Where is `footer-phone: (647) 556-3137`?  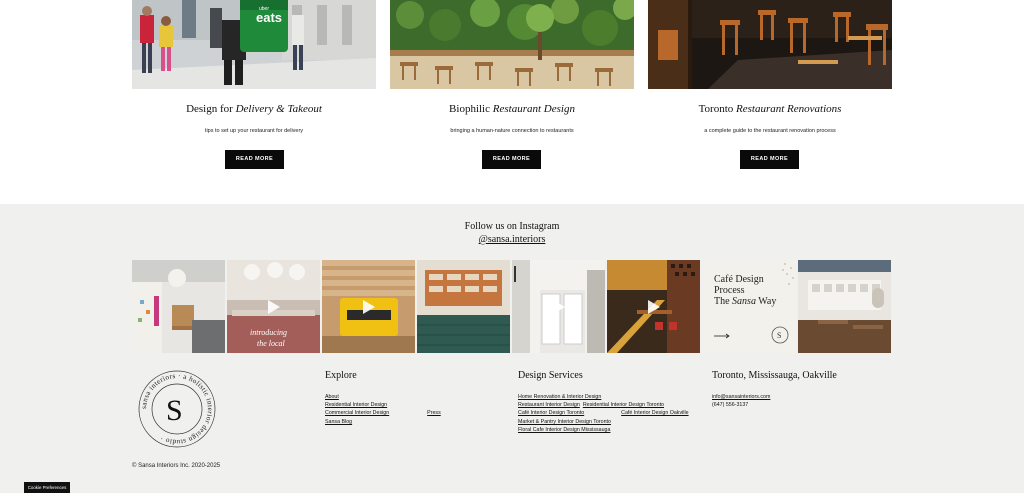 footer-phone: (647) 556-3137 is located at coordinates (730, 405).